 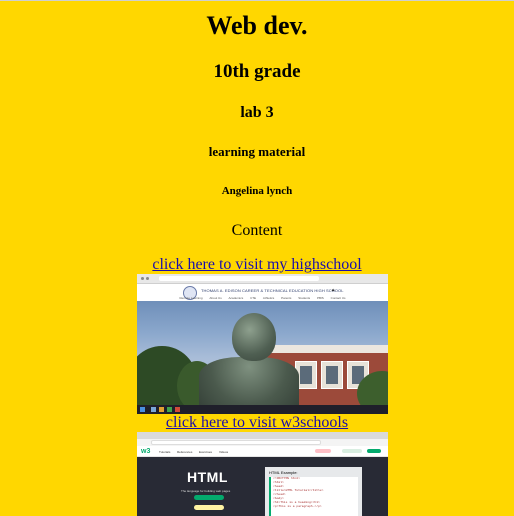 I want to click on w3-hero-subtitle: The language for building web pages, so click(x=206, y=491).